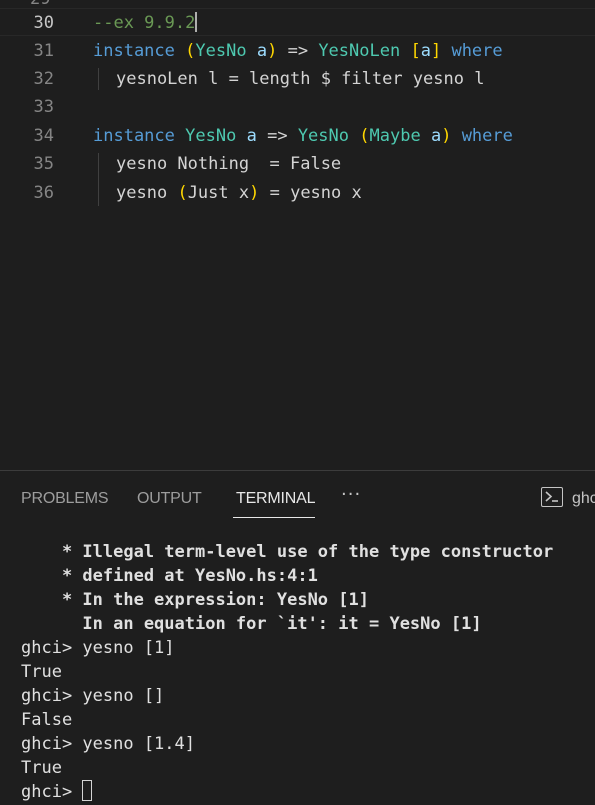  Describe the element at coordinates (276, 499) in the screenshot. I see `tab-terminal: TERMINAL` at that location.